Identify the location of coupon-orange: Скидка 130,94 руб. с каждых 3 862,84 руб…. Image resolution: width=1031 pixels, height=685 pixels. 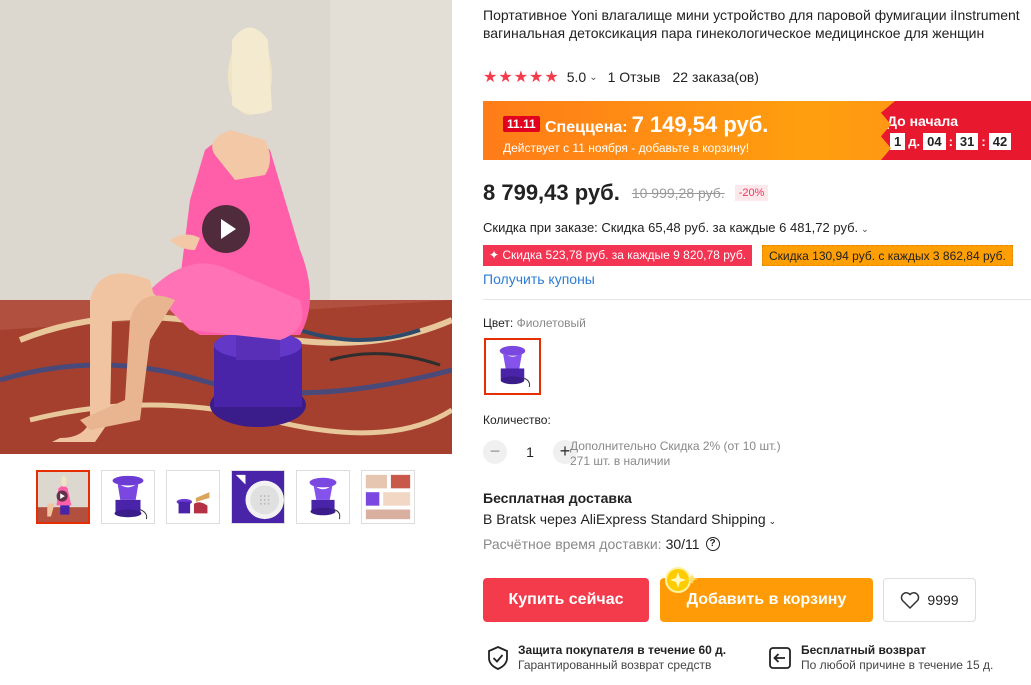
(887, 255).